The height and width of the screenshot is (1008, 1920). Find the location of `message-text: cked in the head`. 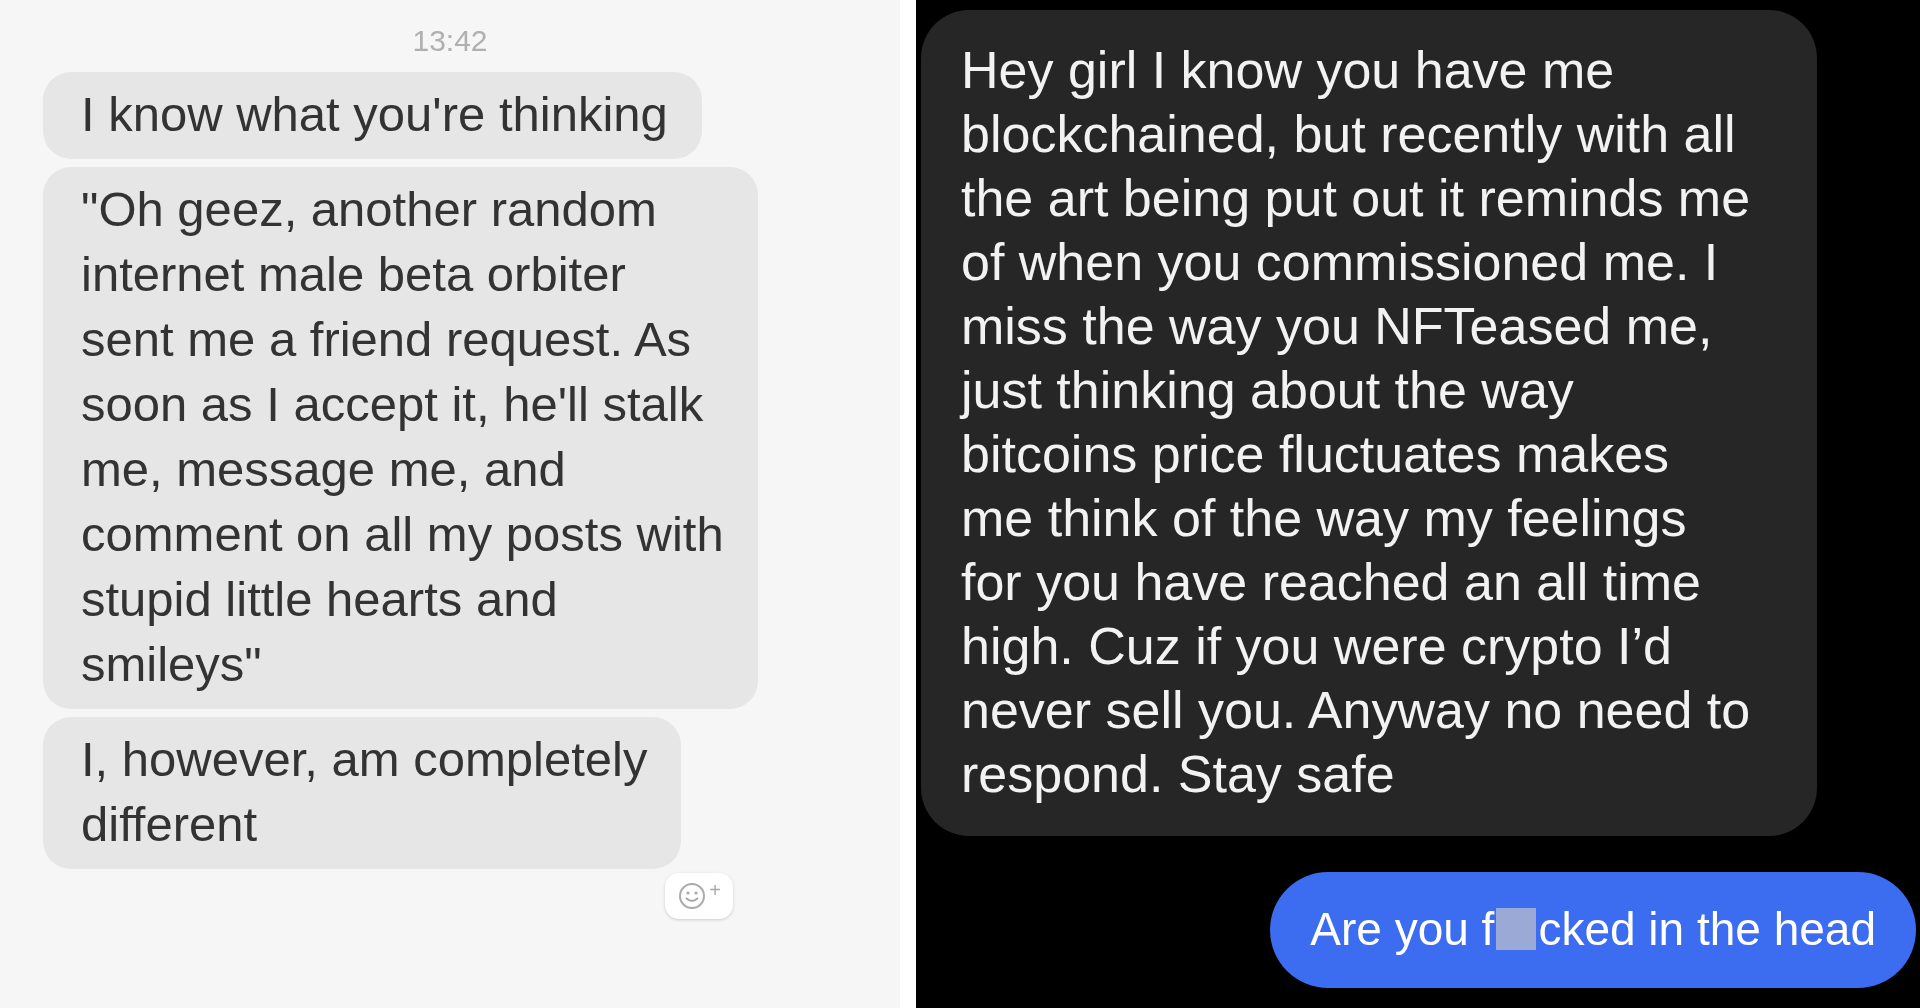

message-text: cked in the head is located at coordinates (1707, 929).